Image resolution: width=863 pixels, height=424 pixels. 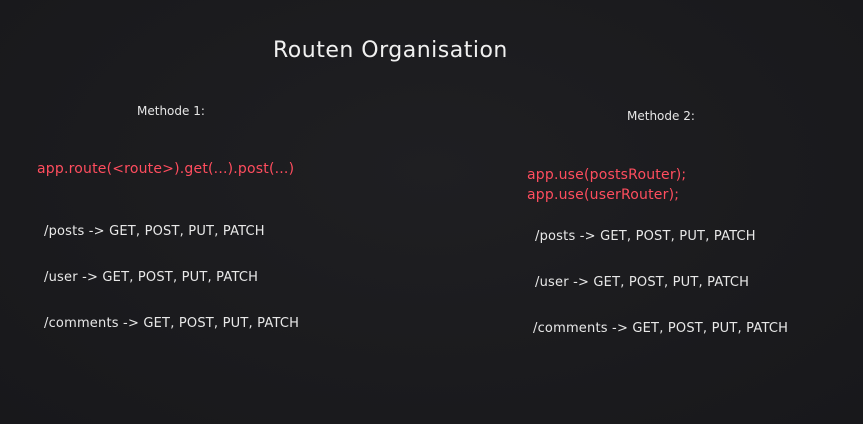 I want to click on method-2-route-posts: /posts -> GET, POST, PUT, PATCH, so click(x=645, y=236).